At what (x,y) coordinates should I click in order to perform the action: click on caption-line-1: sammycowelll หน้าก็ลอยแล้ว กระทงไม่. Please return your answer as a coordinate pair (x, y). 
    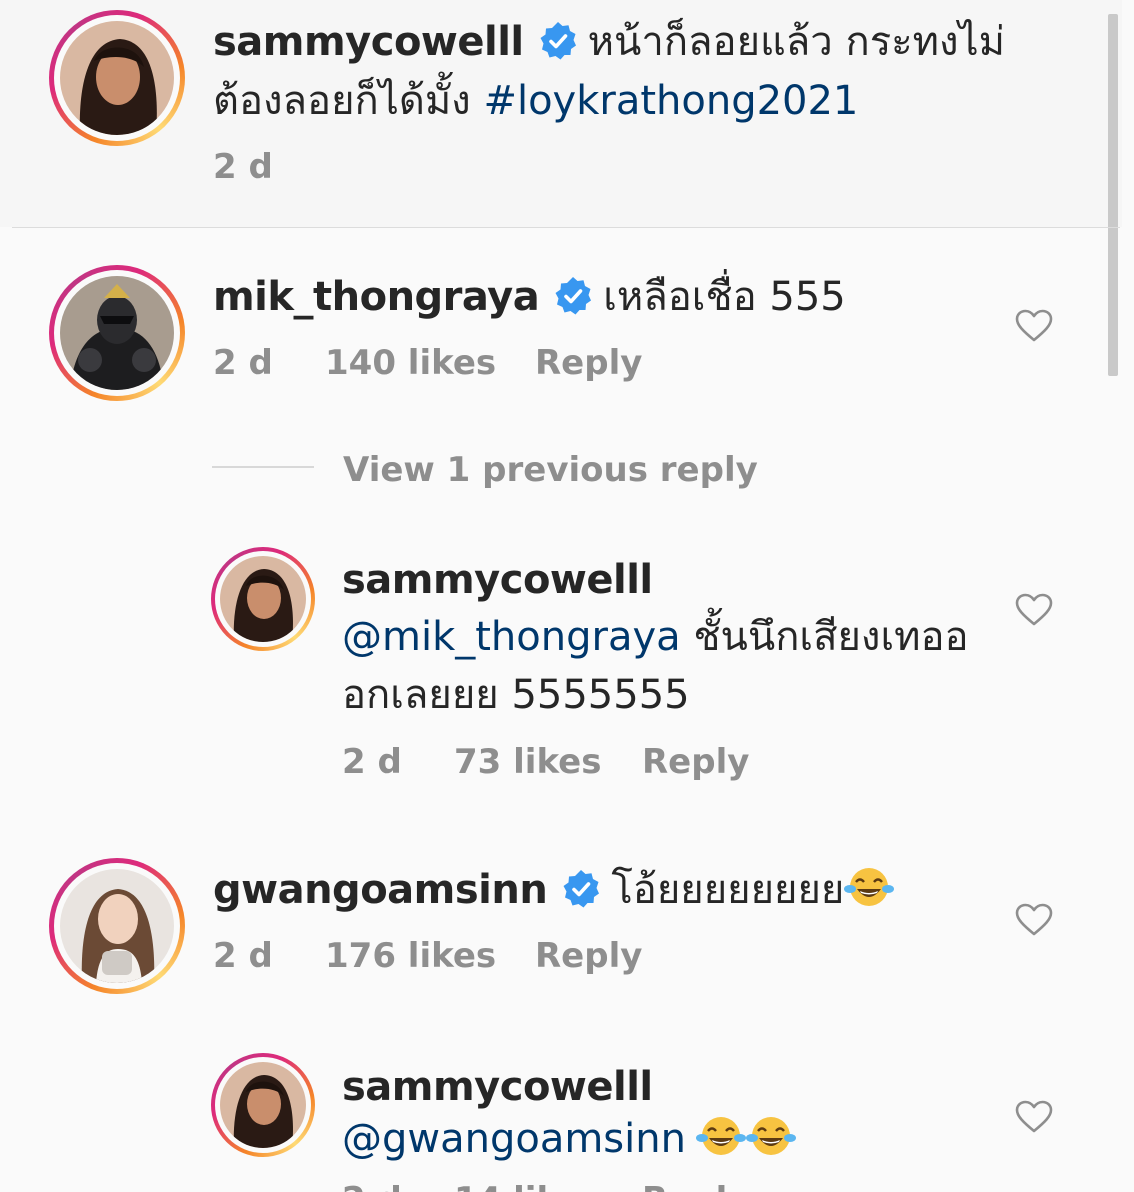
    Looking at the image, I should click on (609, 42).